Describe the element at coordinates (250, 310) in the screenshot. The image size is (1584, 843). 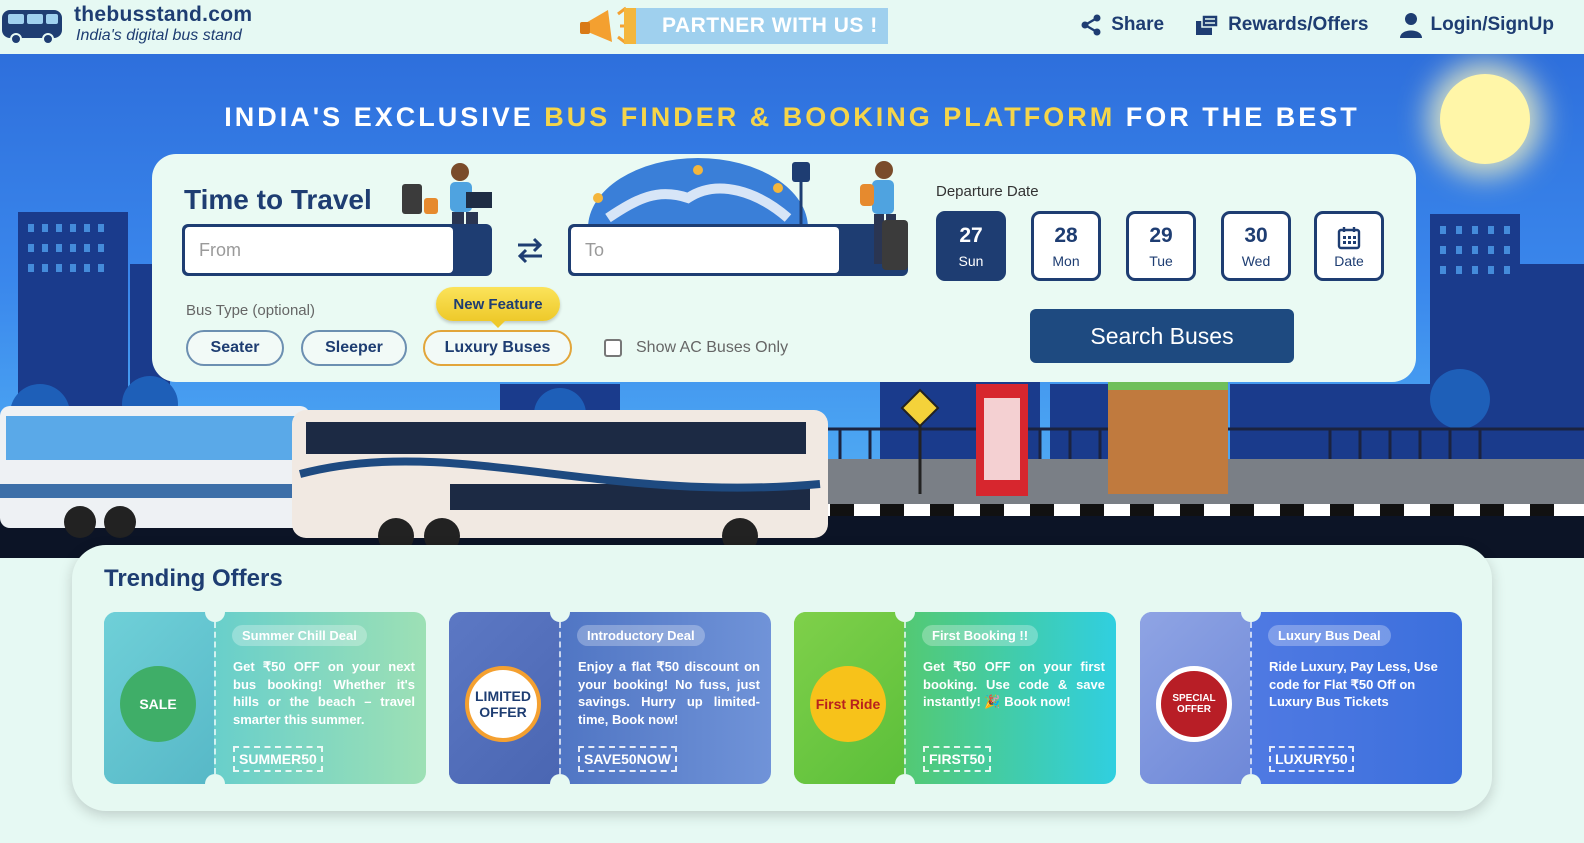
I see `bus-type-label: Bus Type (optional)` at that location.